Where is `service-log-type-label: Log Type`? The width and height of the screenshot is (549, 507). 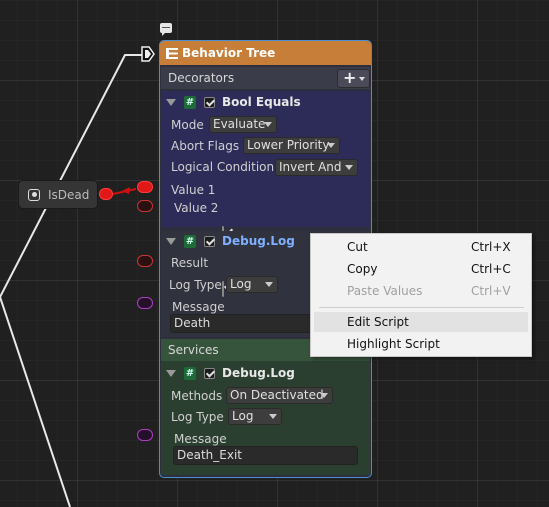 service-log-type-label: Log Type is located at coordinates (197, 417).